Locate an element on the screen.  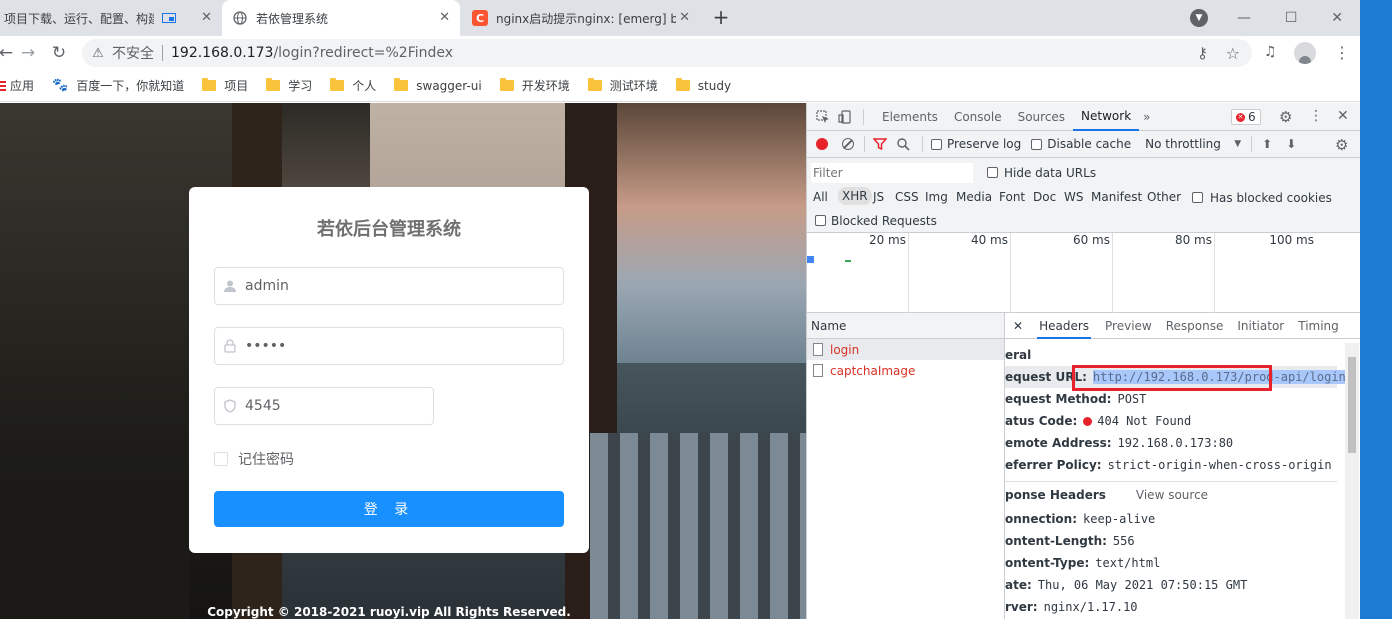
export-har-icon: ⬇ is located at coordinates (1291, 144).